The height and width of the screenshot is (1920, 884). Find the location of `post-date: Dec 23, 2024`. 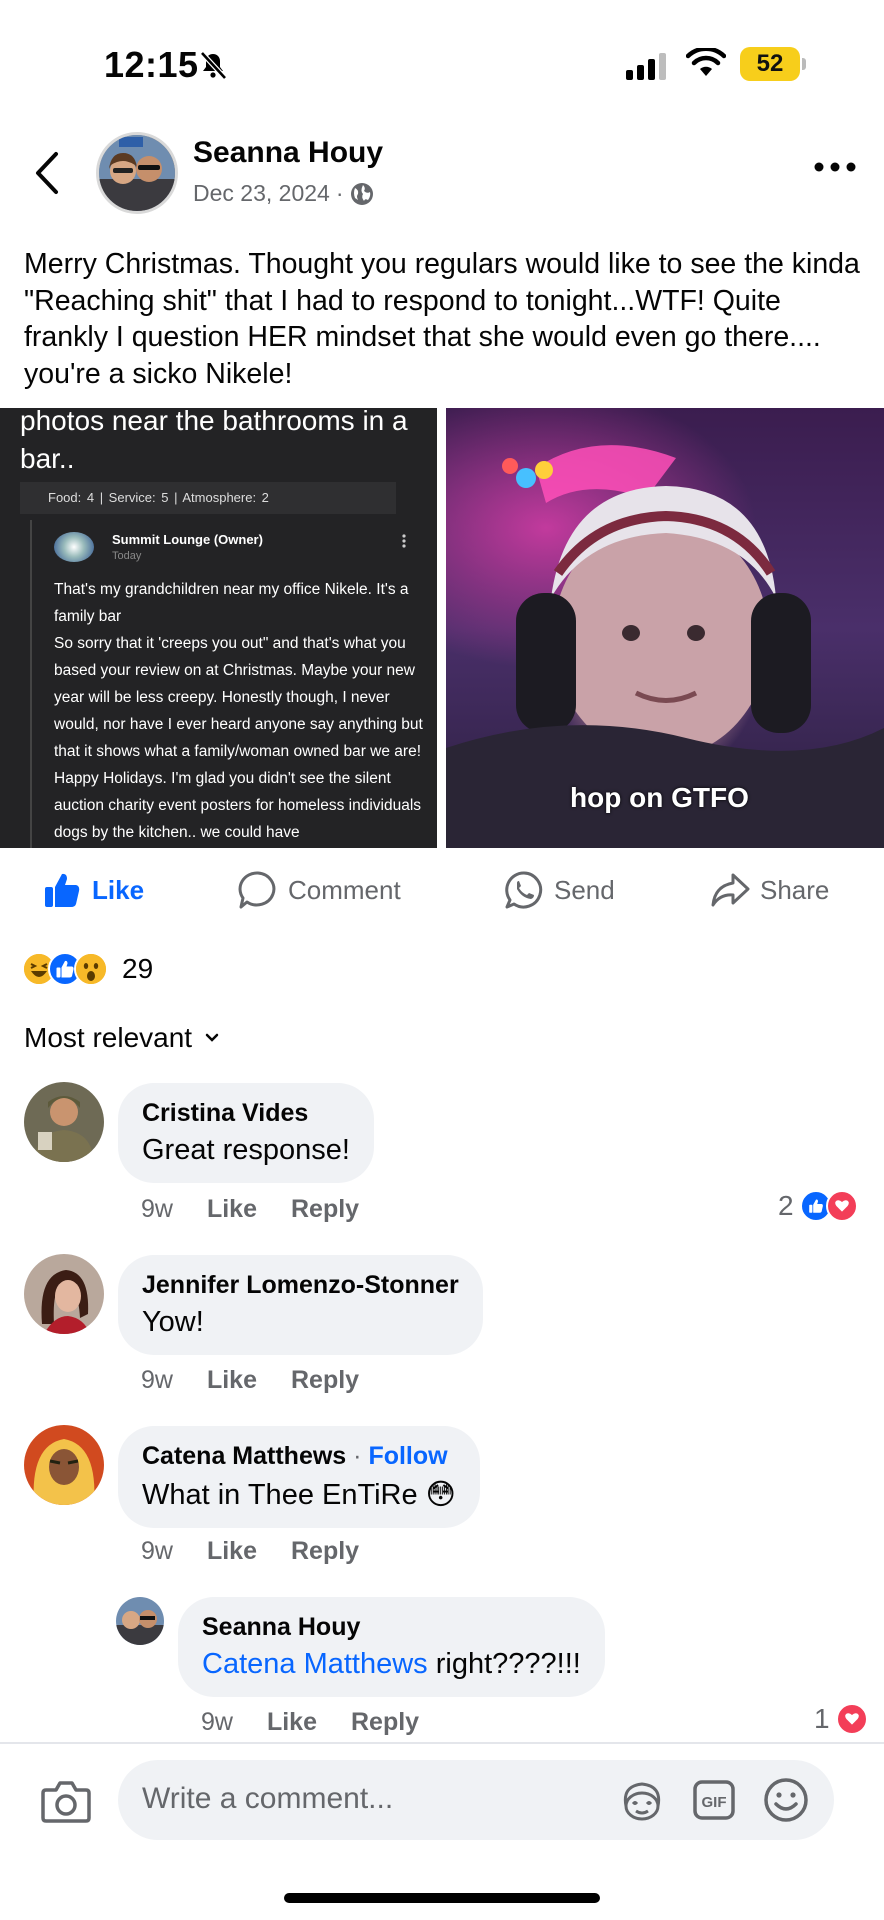

post-date: Dec 23, 2024 is located at coordinates (261, 193).